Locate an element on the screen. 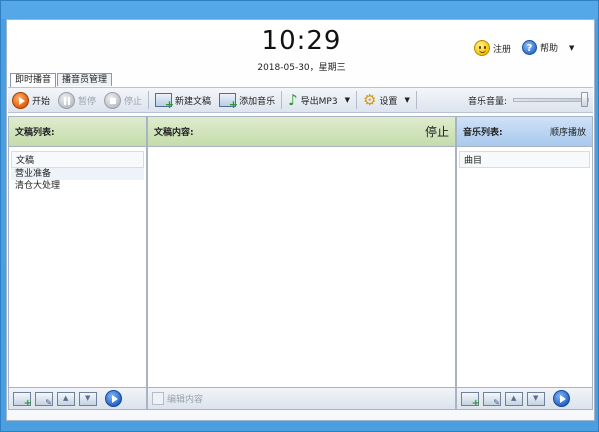  pause-label: 暂停 is located at coordinates (87, 101).